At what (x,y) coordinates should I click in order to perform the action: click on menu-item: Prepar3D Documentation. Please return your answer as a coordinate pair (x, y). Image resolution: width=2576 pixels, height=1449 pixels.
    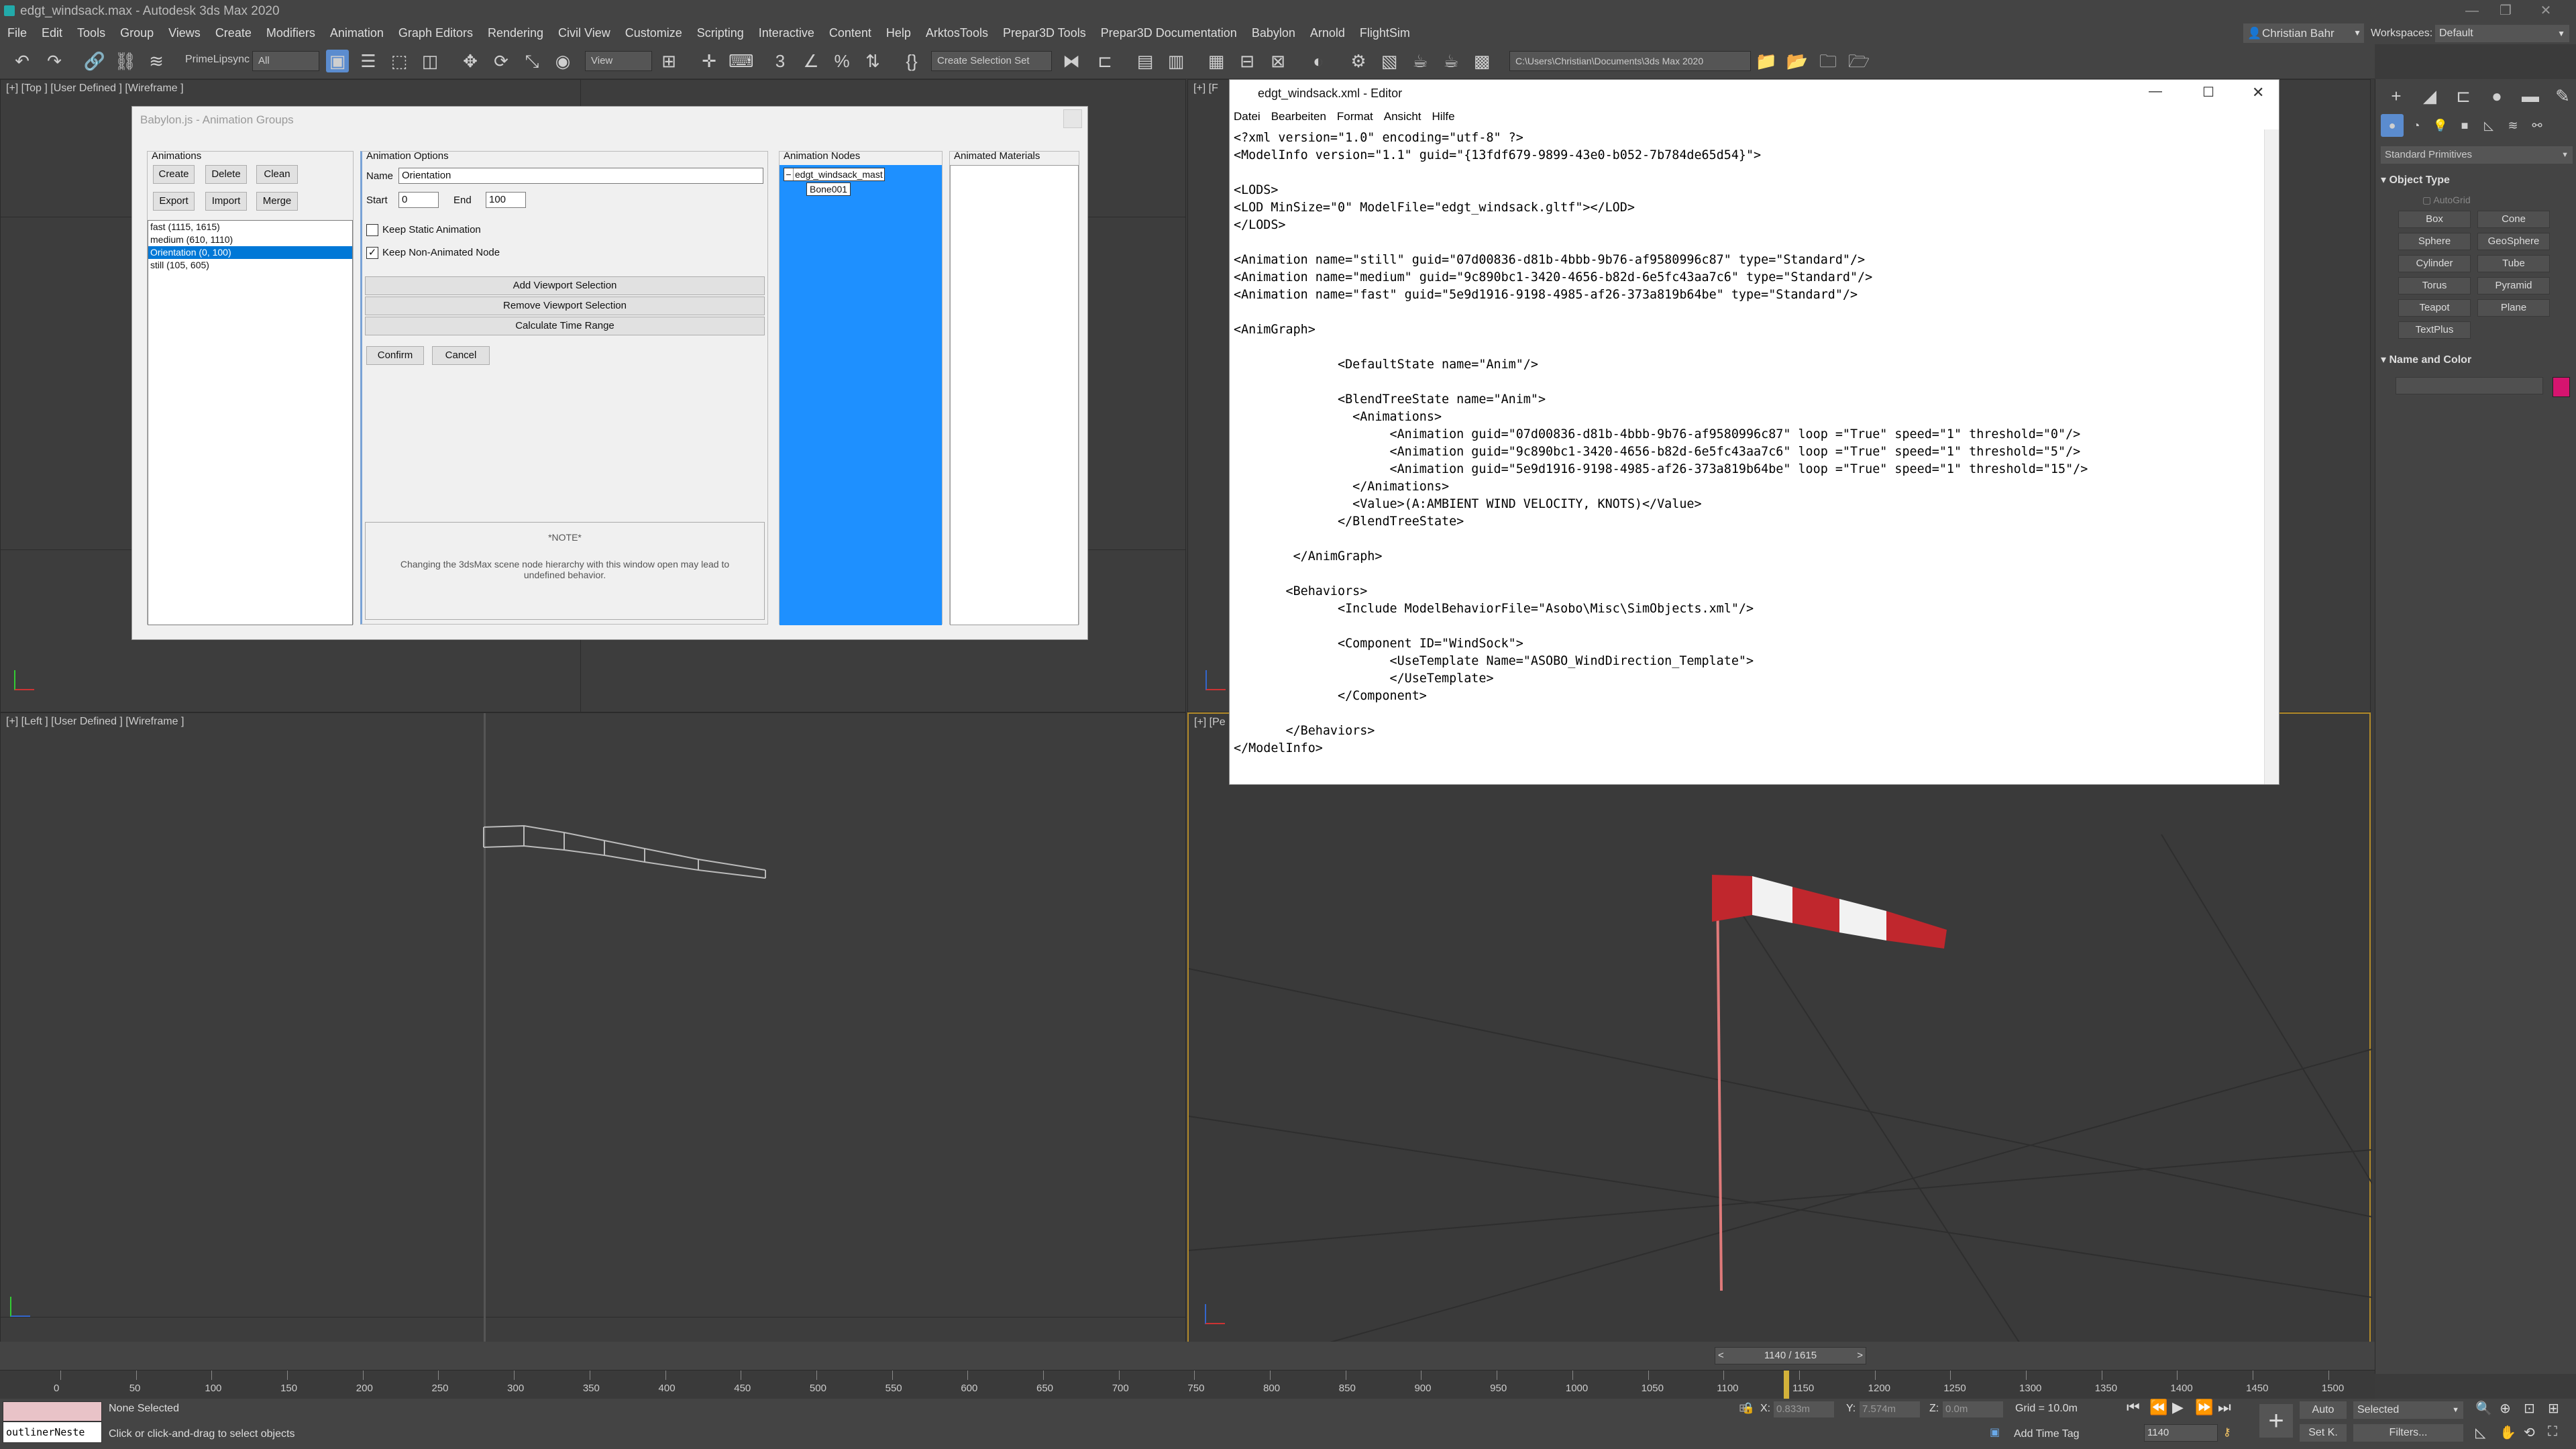
    Looking at the image, I should click on (1168, 33).